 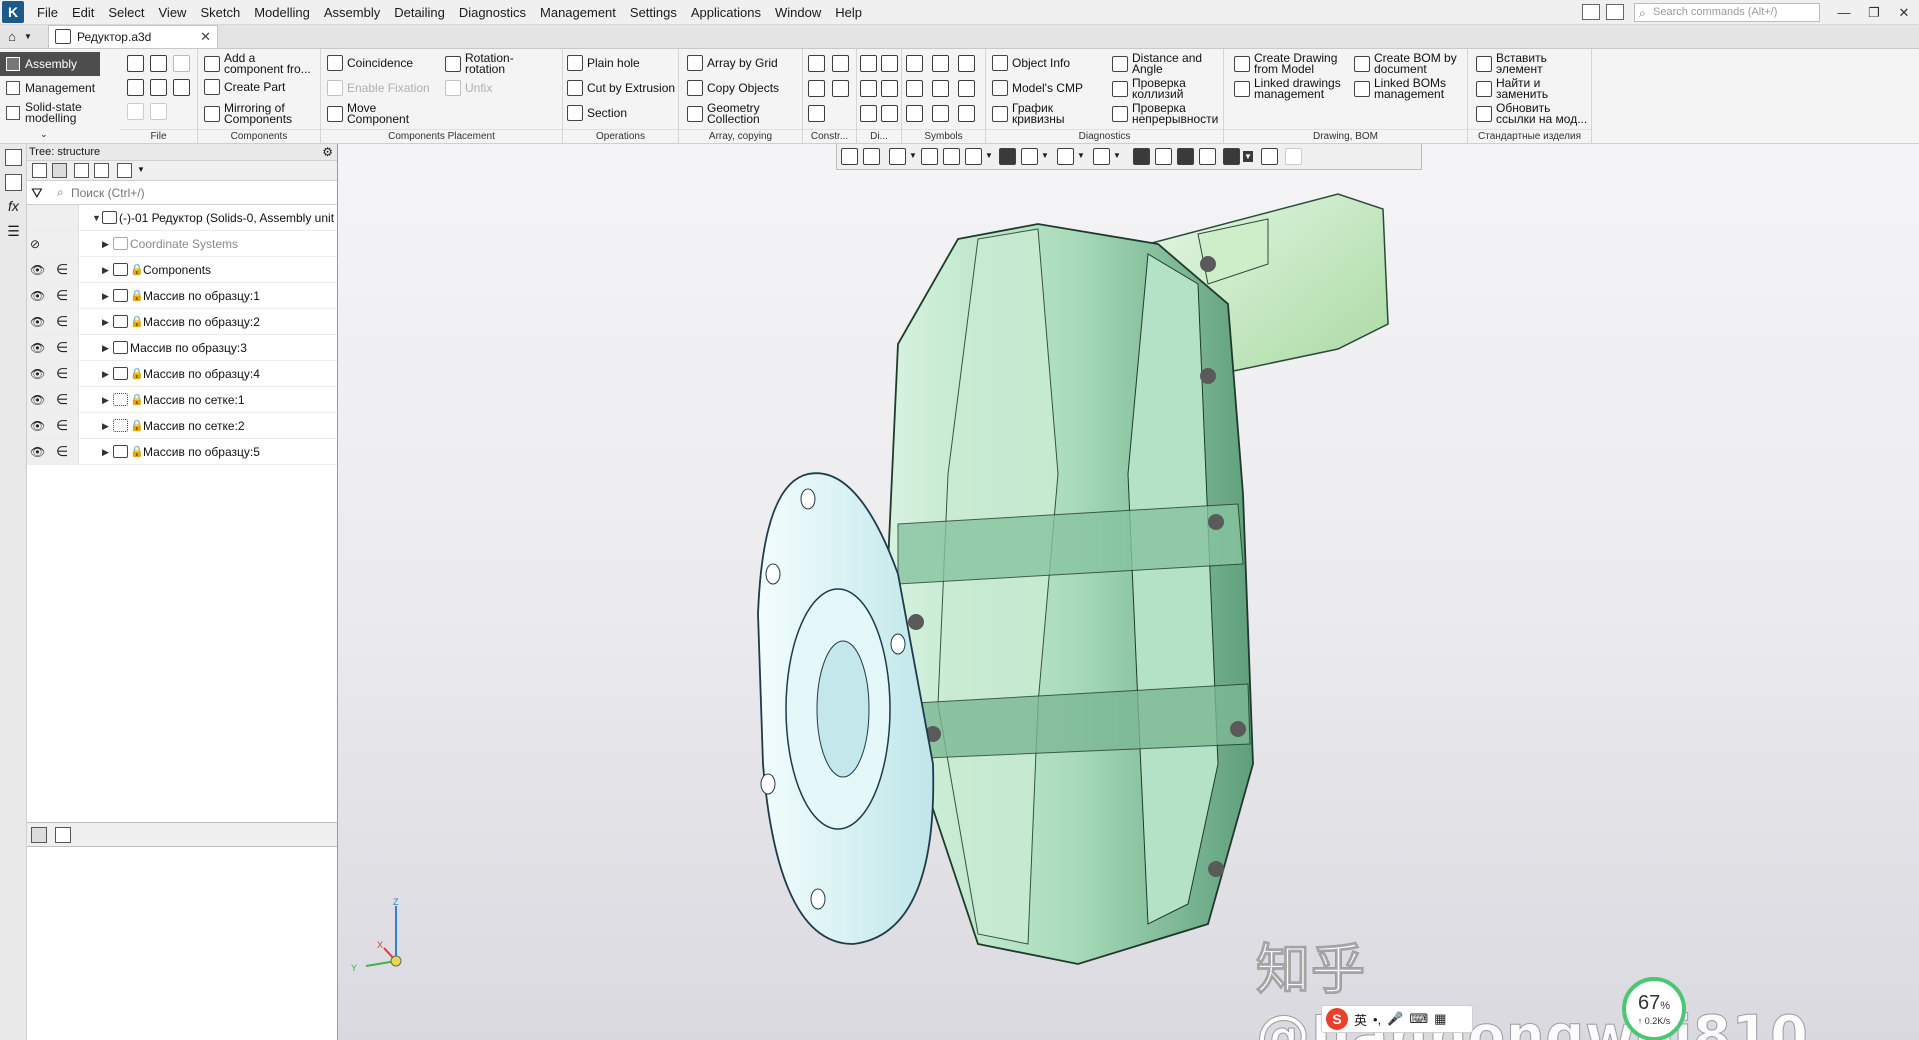 What do you see at coordinates (840, 88) in the screenshot?
I see `constr-point-icon` at bounding box center [840, 88].